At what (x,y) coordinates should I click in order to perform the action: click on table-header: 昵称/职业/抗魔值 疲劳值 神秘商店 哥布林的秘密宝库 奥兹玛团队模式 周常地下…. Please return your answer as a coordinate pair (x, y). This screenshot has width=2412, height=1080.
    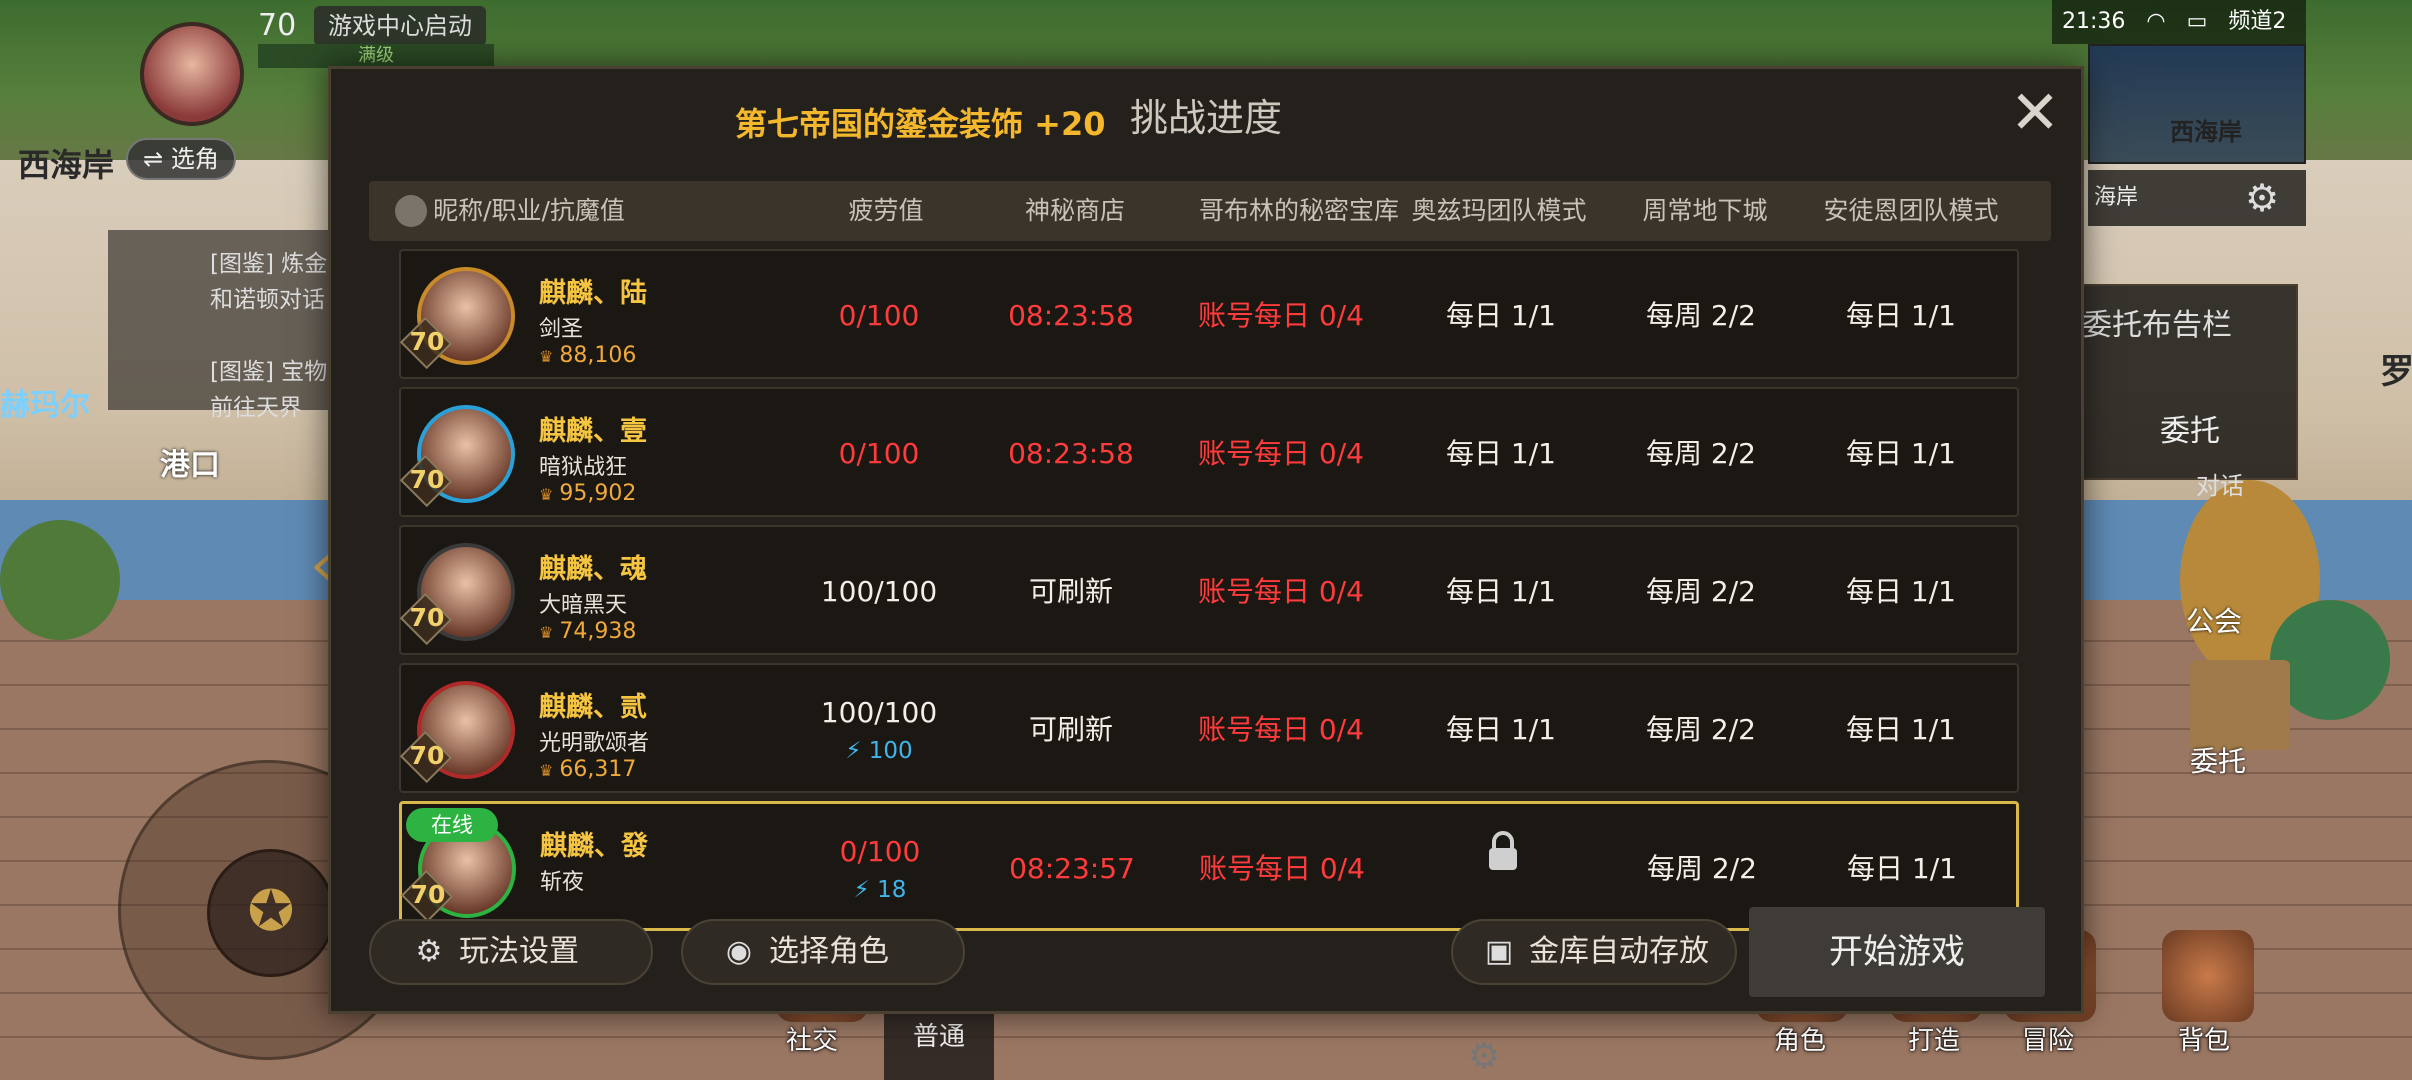
    Looking at the image, I should click on (1210, 211).